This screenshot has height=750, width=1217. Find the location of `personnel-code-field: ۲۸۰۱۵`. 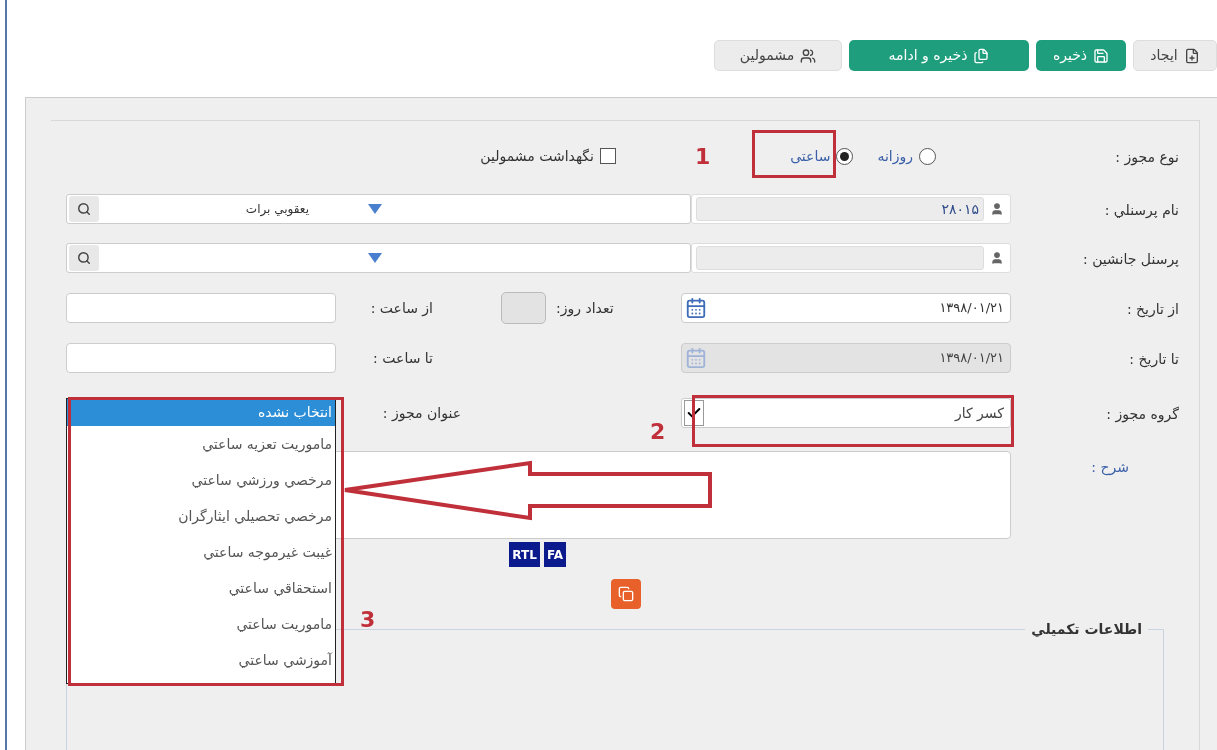

personnel-code-field: ۲۸۰۱۵ is located at coordinates (851, 209).